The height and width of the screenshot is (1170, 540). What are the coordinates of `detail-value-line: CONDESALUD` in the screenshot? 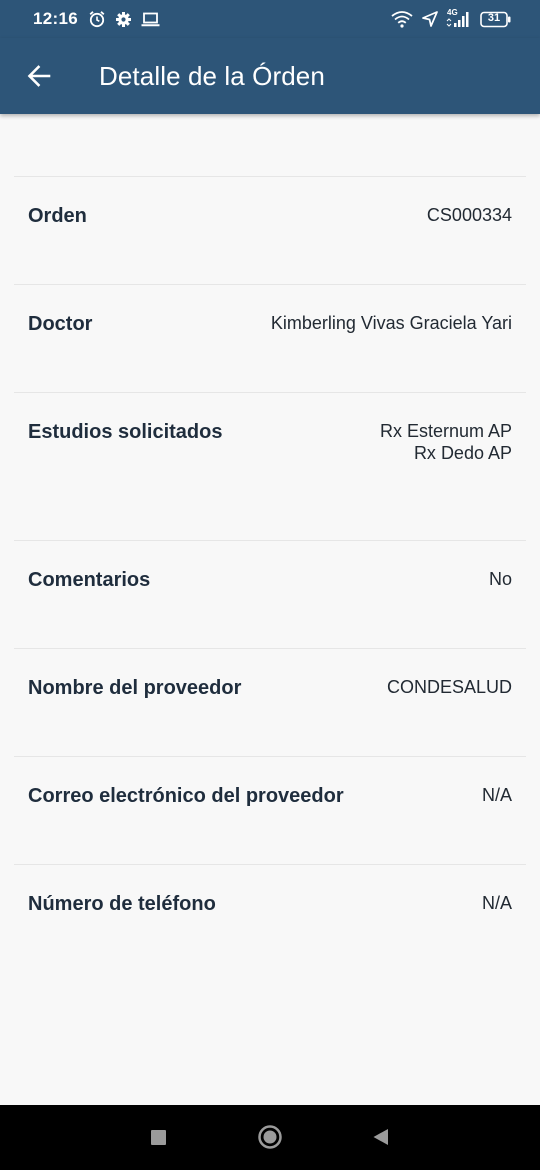 It's located at (449, 687).